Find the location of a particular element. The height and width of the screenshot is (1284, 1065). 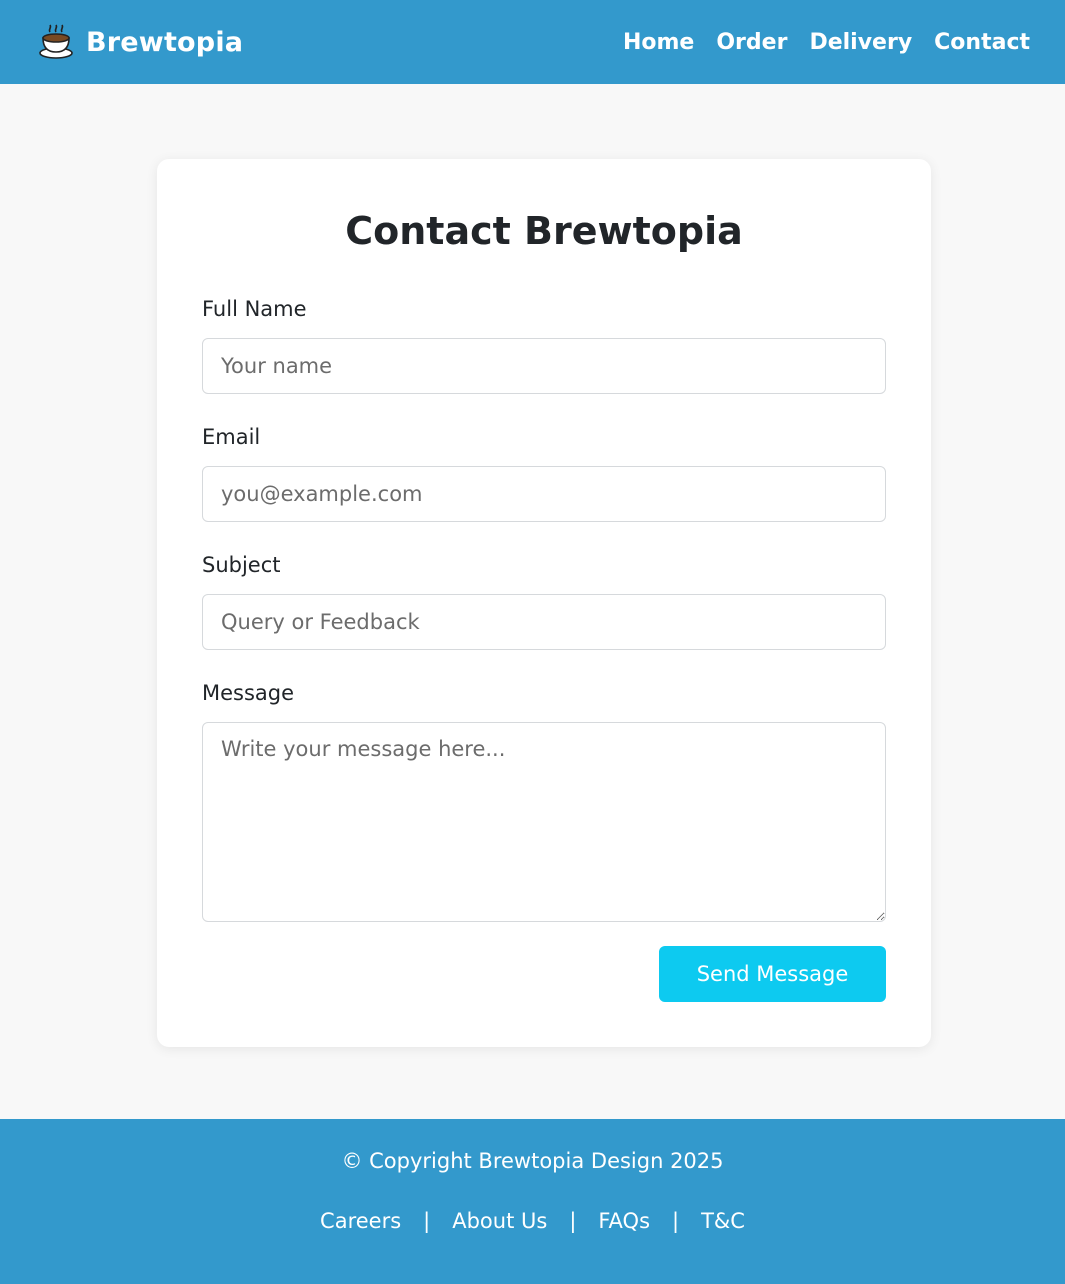

coffee-cup-icon is located at coordinates (56, 42).